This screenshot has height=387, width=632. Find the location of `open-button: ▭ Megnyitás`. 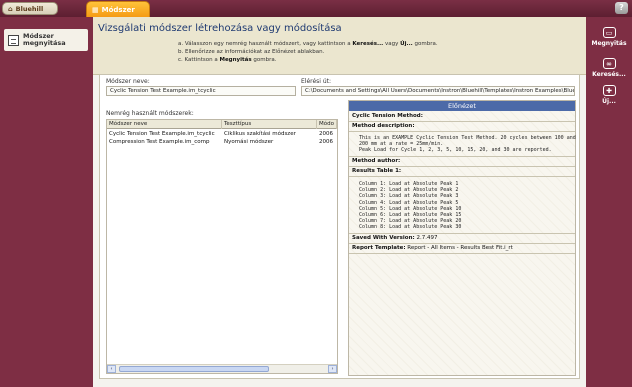

open-button: ▭ Megnyitás is located at coordinates (609, 37).